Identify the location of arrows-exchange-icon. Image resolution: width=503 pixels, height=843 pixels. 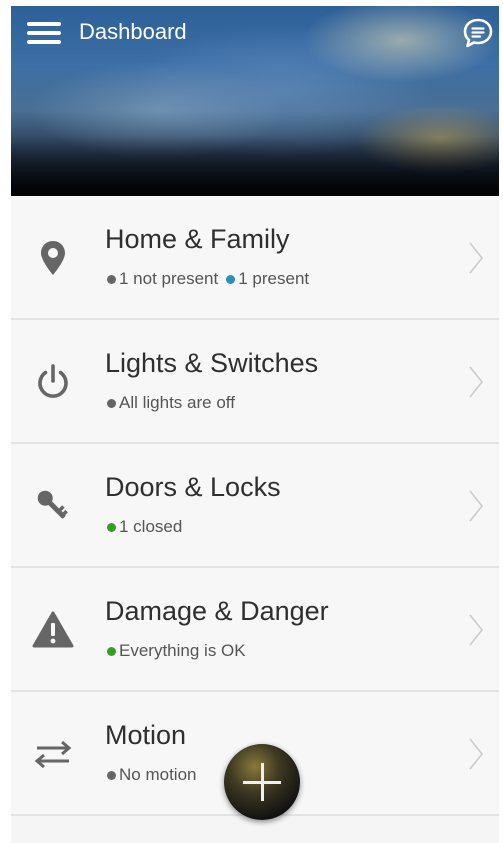
(53, 754).